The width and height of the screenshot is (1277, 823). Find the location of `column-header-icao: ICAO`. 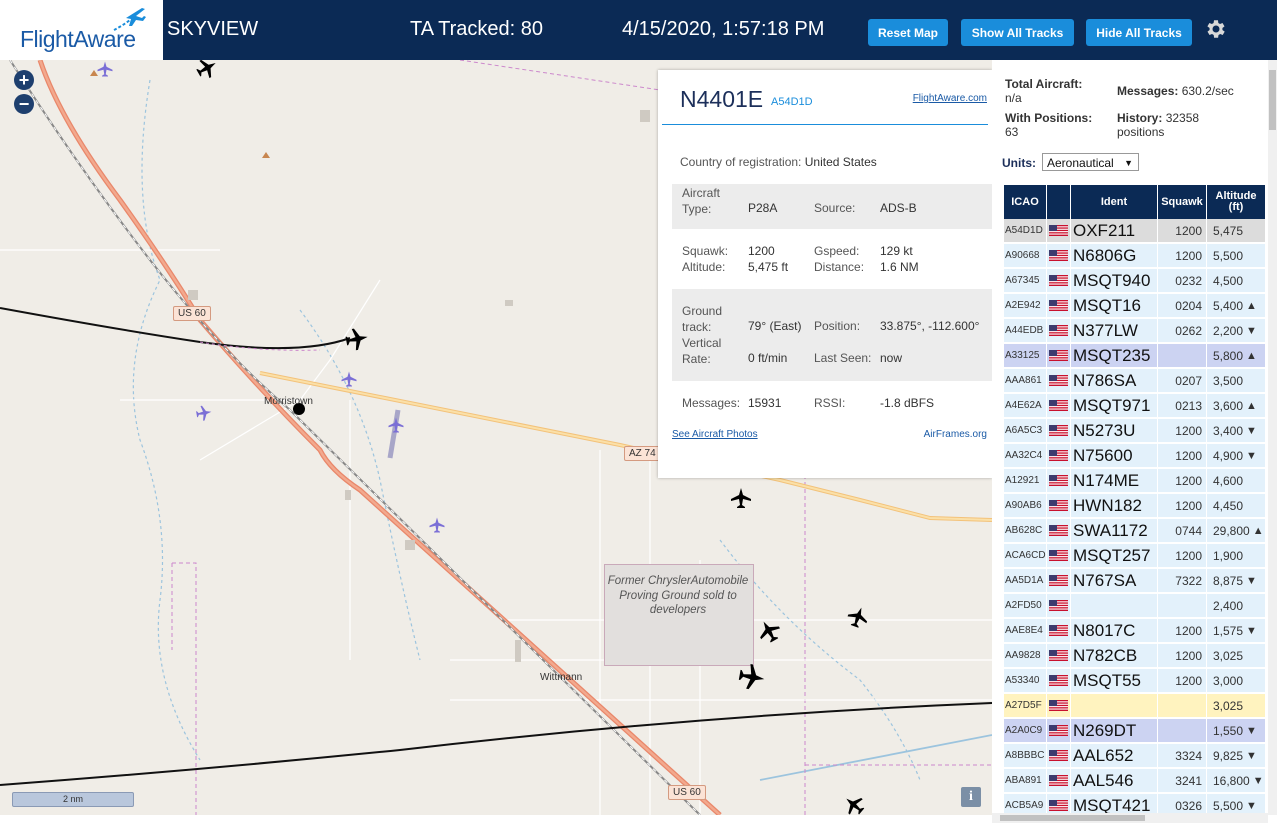

column-header-icao: ICAO is located at coordinates (1025, 202).